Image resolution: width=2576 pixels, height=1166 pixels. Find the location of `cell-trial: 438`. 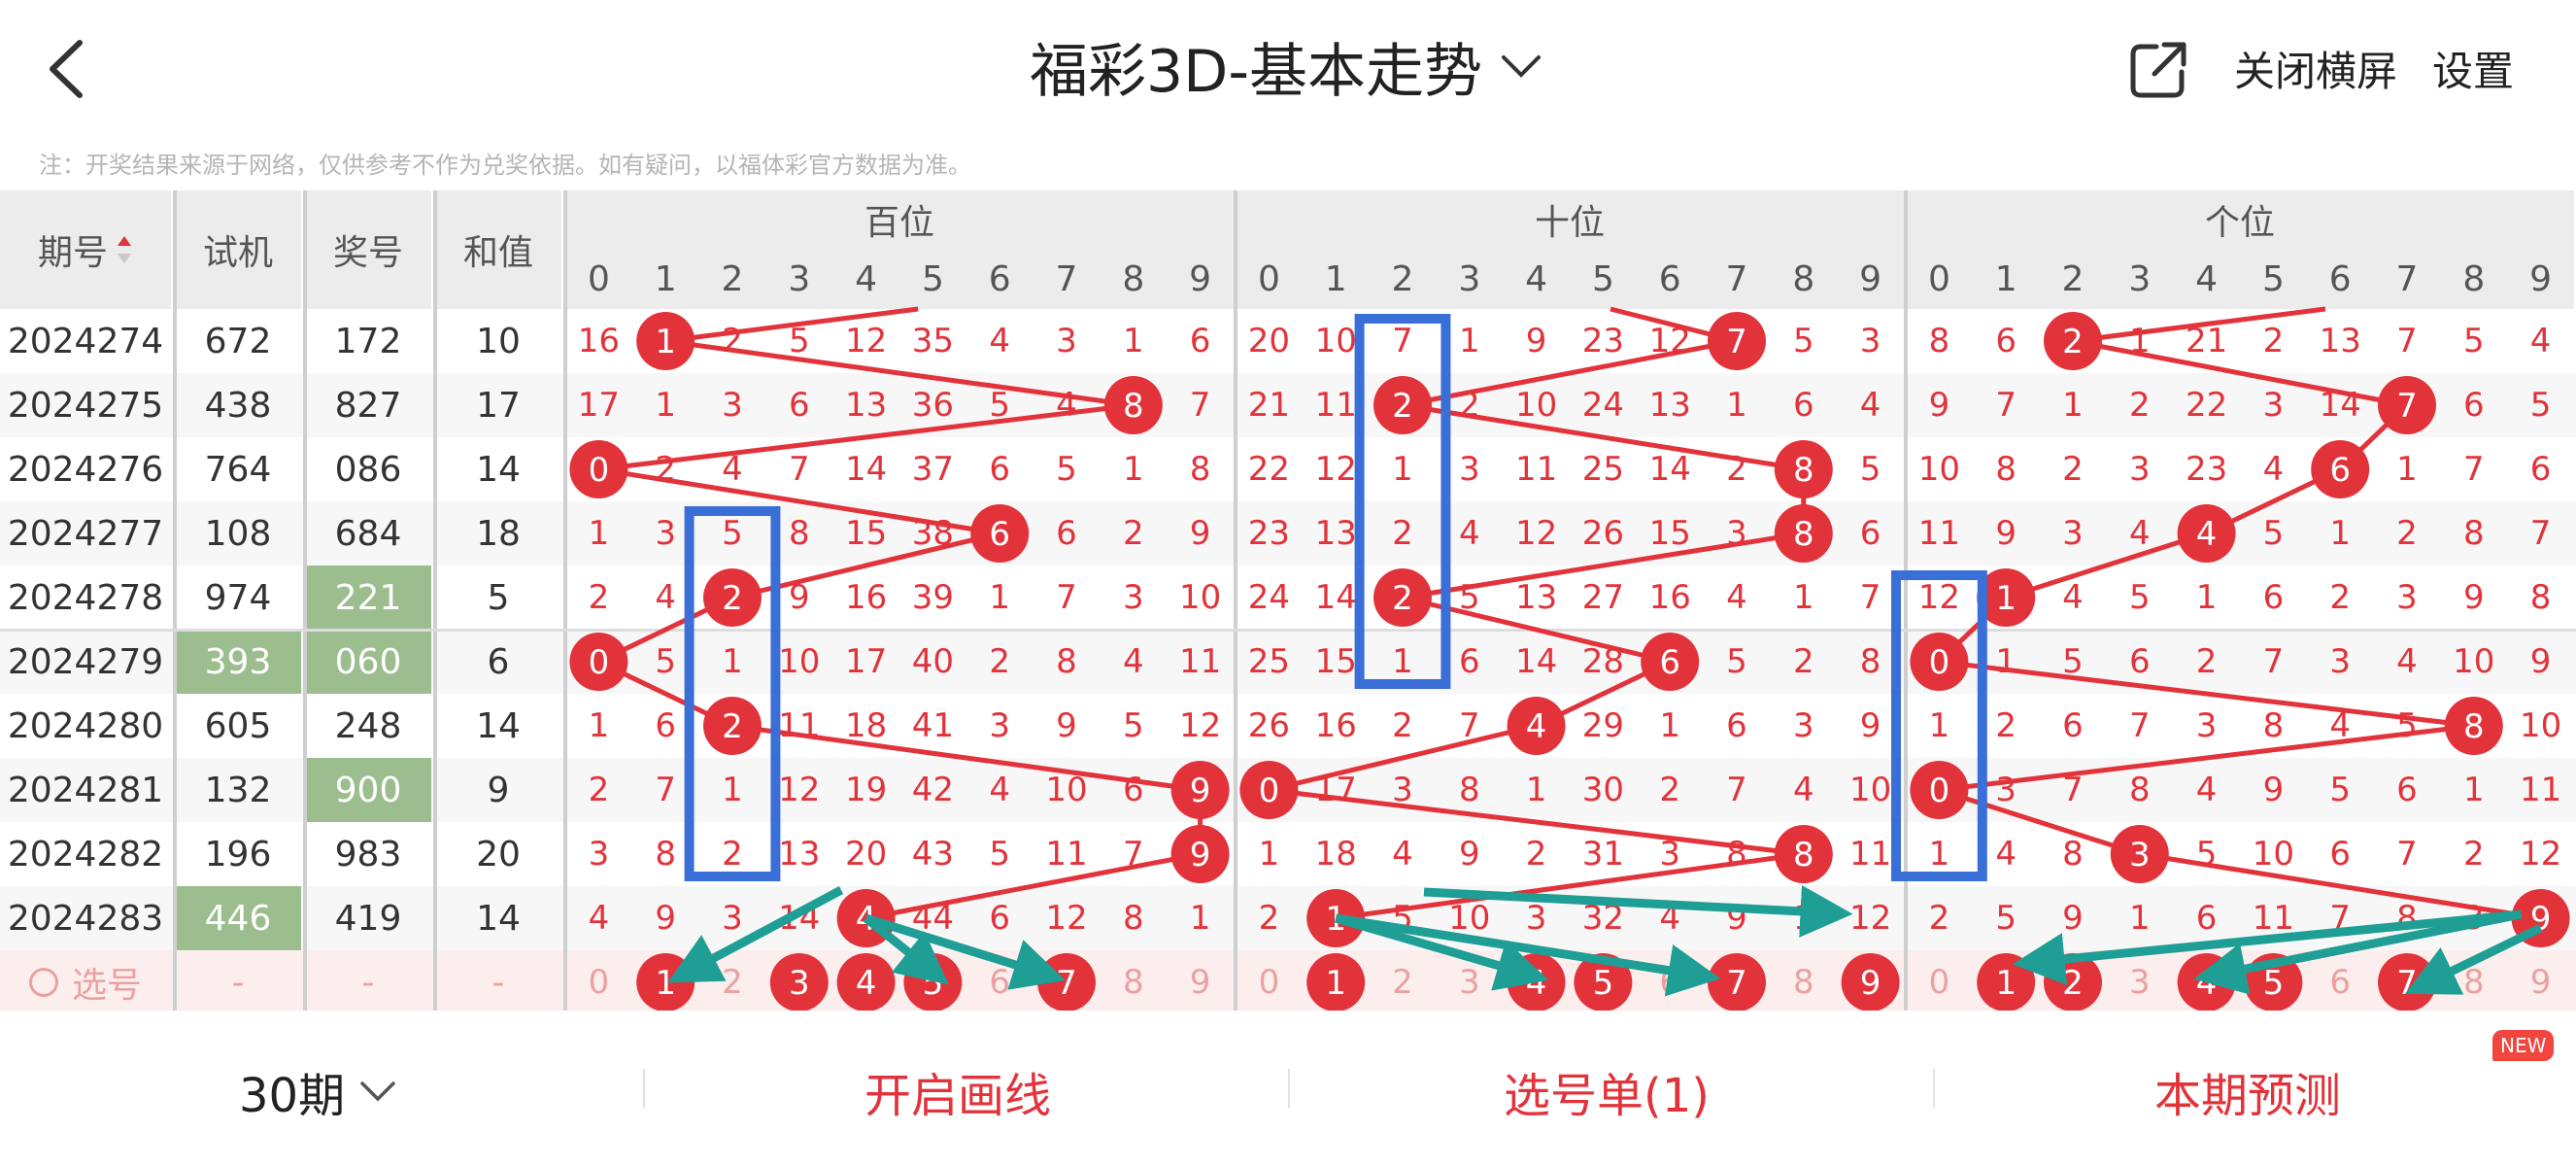

cell-trial: 438 is located at coordinates (238, 405).